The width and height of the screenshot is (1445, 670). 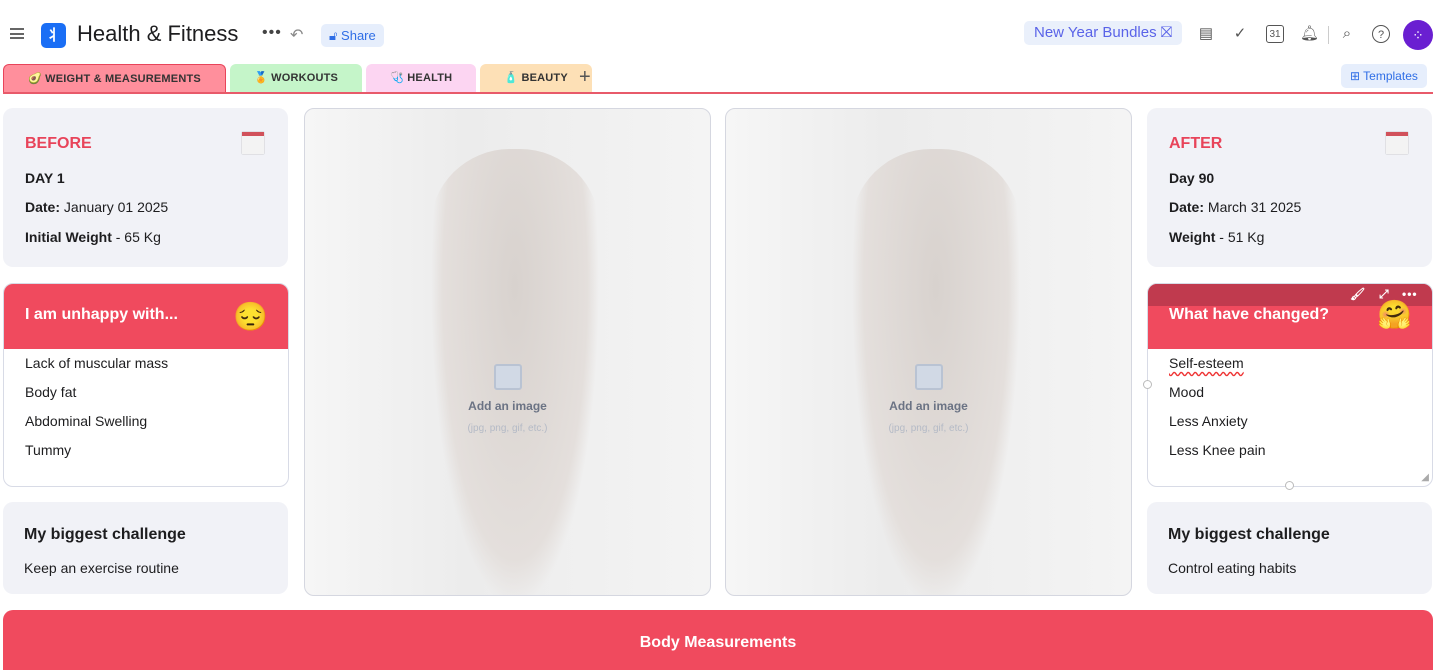 I want to click on pensive-face-icon: 😔, so click(x=250, y=316).